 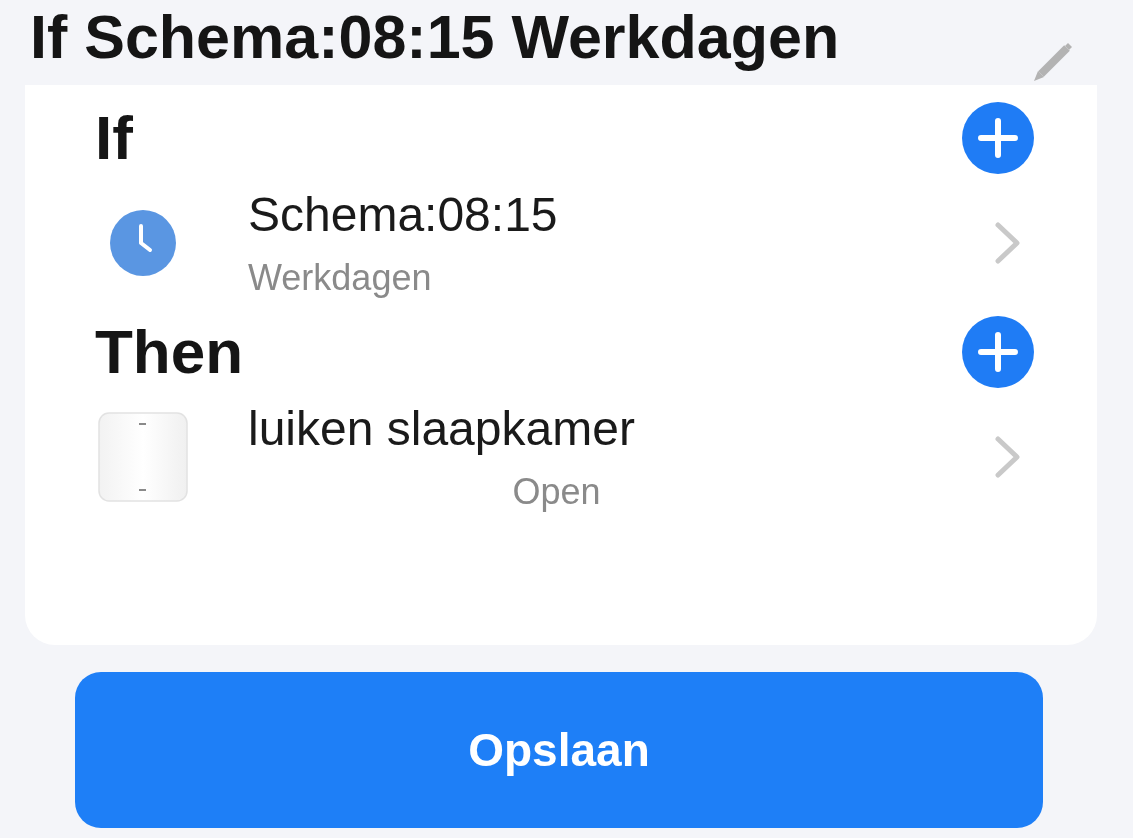 What do you see at coordinates (169, 352) in the screenshot?
I see `section-heading: Then` at bounding box center [169, 352].